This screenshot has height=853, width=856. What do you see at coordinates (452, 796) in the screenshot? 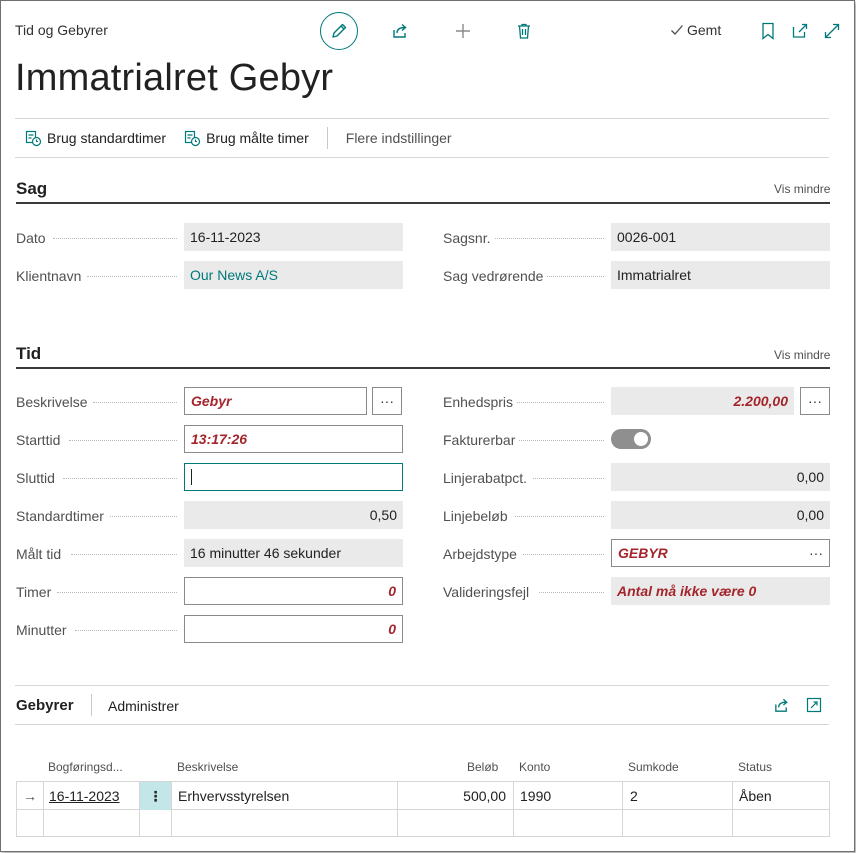
I see `row-amount: 500,00` at bounding box center [452, 796].